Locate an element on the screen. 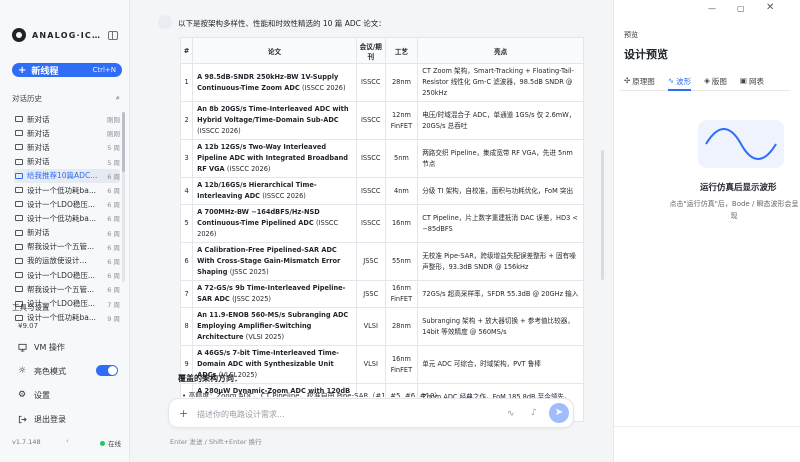 The height and width of the screenshot is (462, 800). tab-waveform-label: 波形 is located at coordinates (684, 81).